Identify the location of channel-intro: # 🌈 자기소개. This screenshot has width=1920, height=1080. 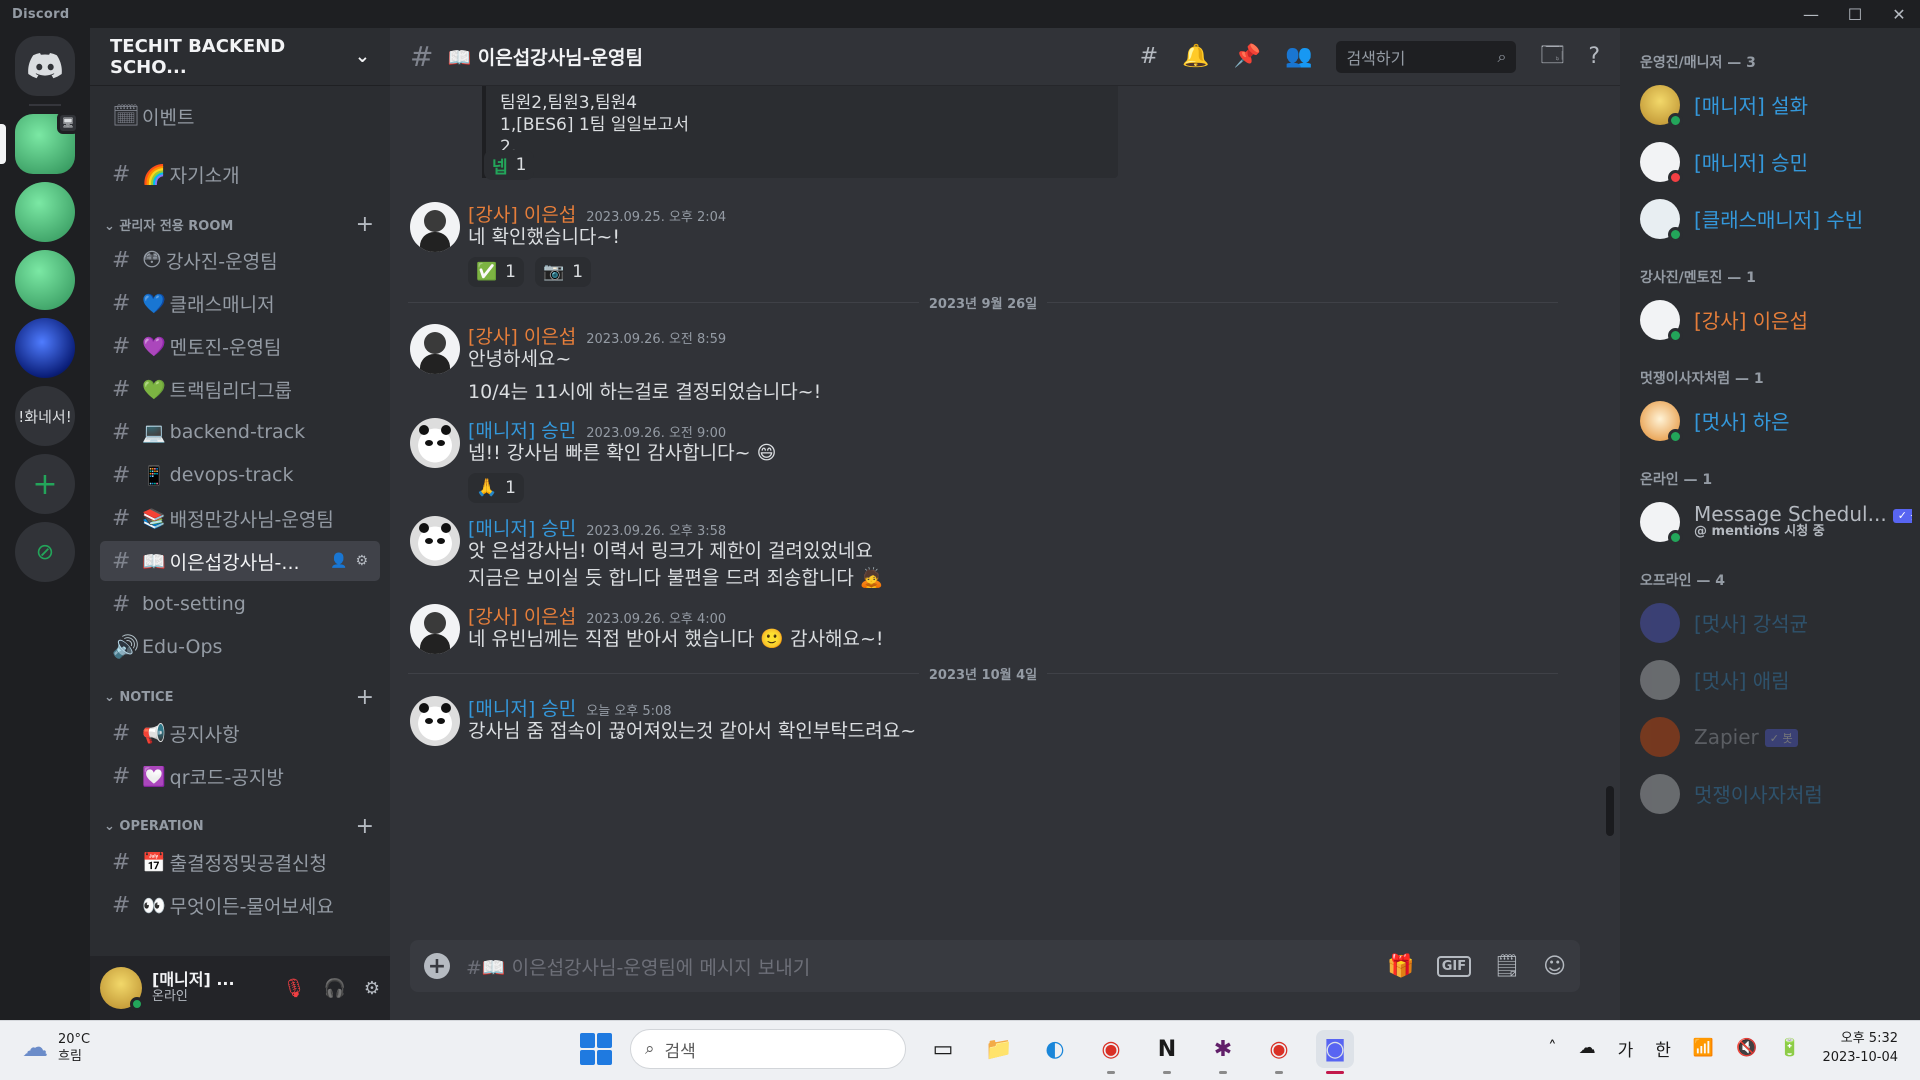
(240, 174).